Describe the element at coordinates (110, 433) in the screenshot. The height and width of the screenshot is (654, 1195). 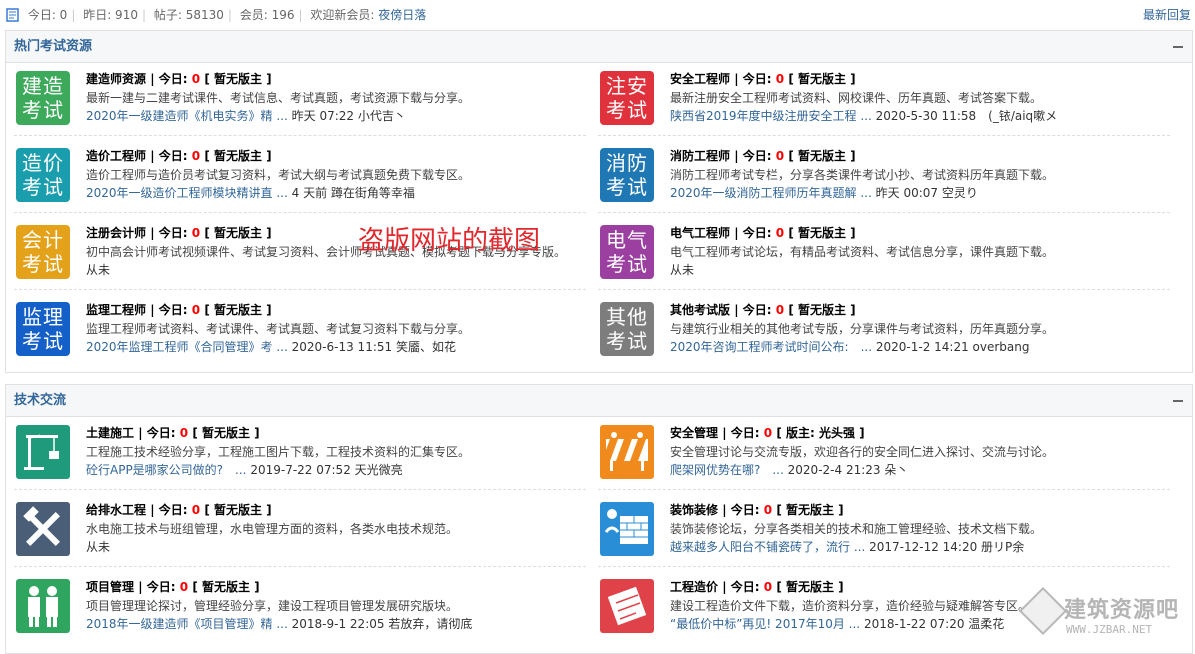
I see `forum-name-link: 土建施工` at that location.